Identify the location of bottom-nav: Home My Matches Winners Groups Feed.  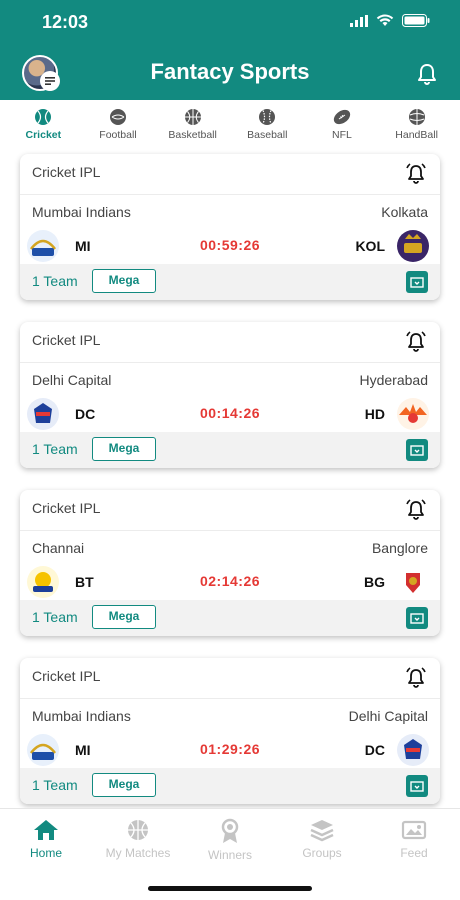
(230, 838).